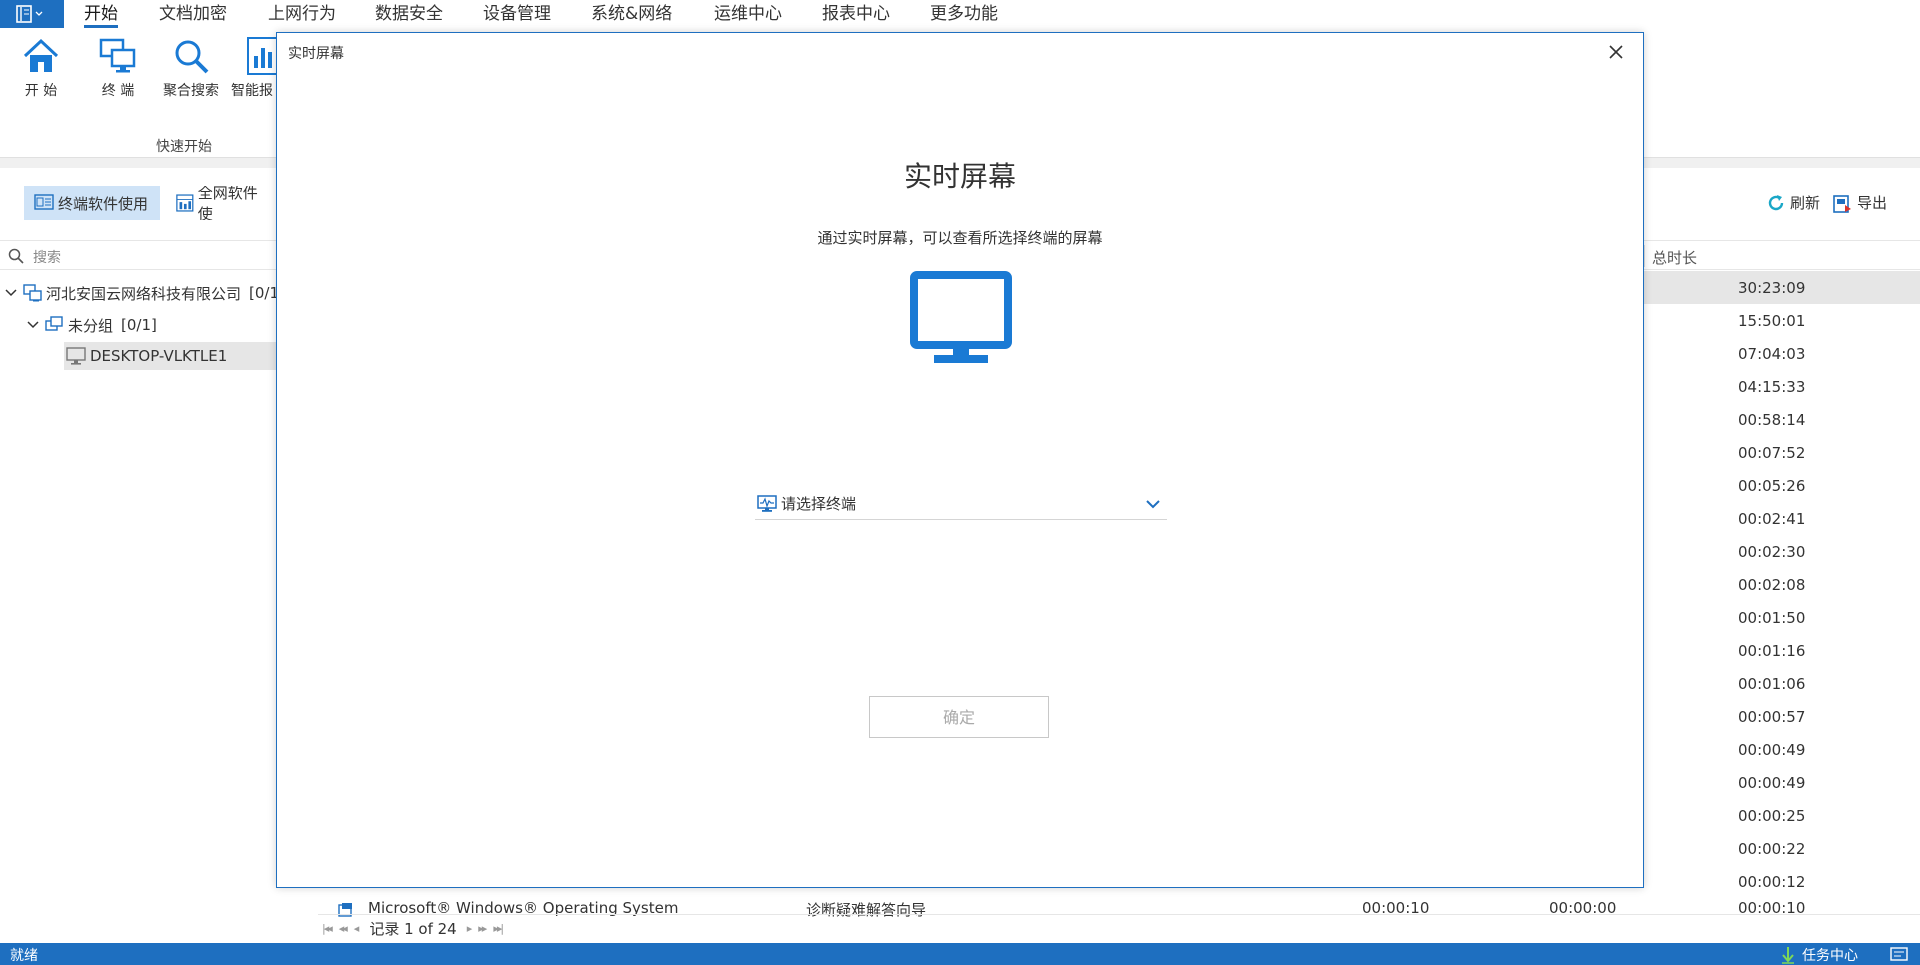 This screenshot has width=1920, height=965. Describe the element at coordinates (139, 325) in the screenshot. I see `tree-group-count: [0/1]` at that location.